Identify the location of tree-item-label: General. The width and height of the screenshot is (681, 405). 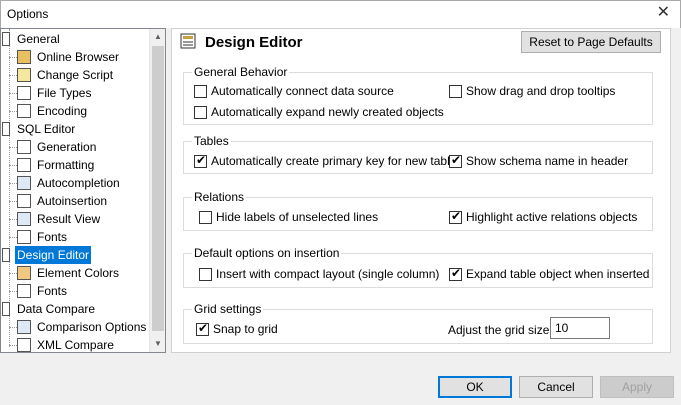
(38, 39).